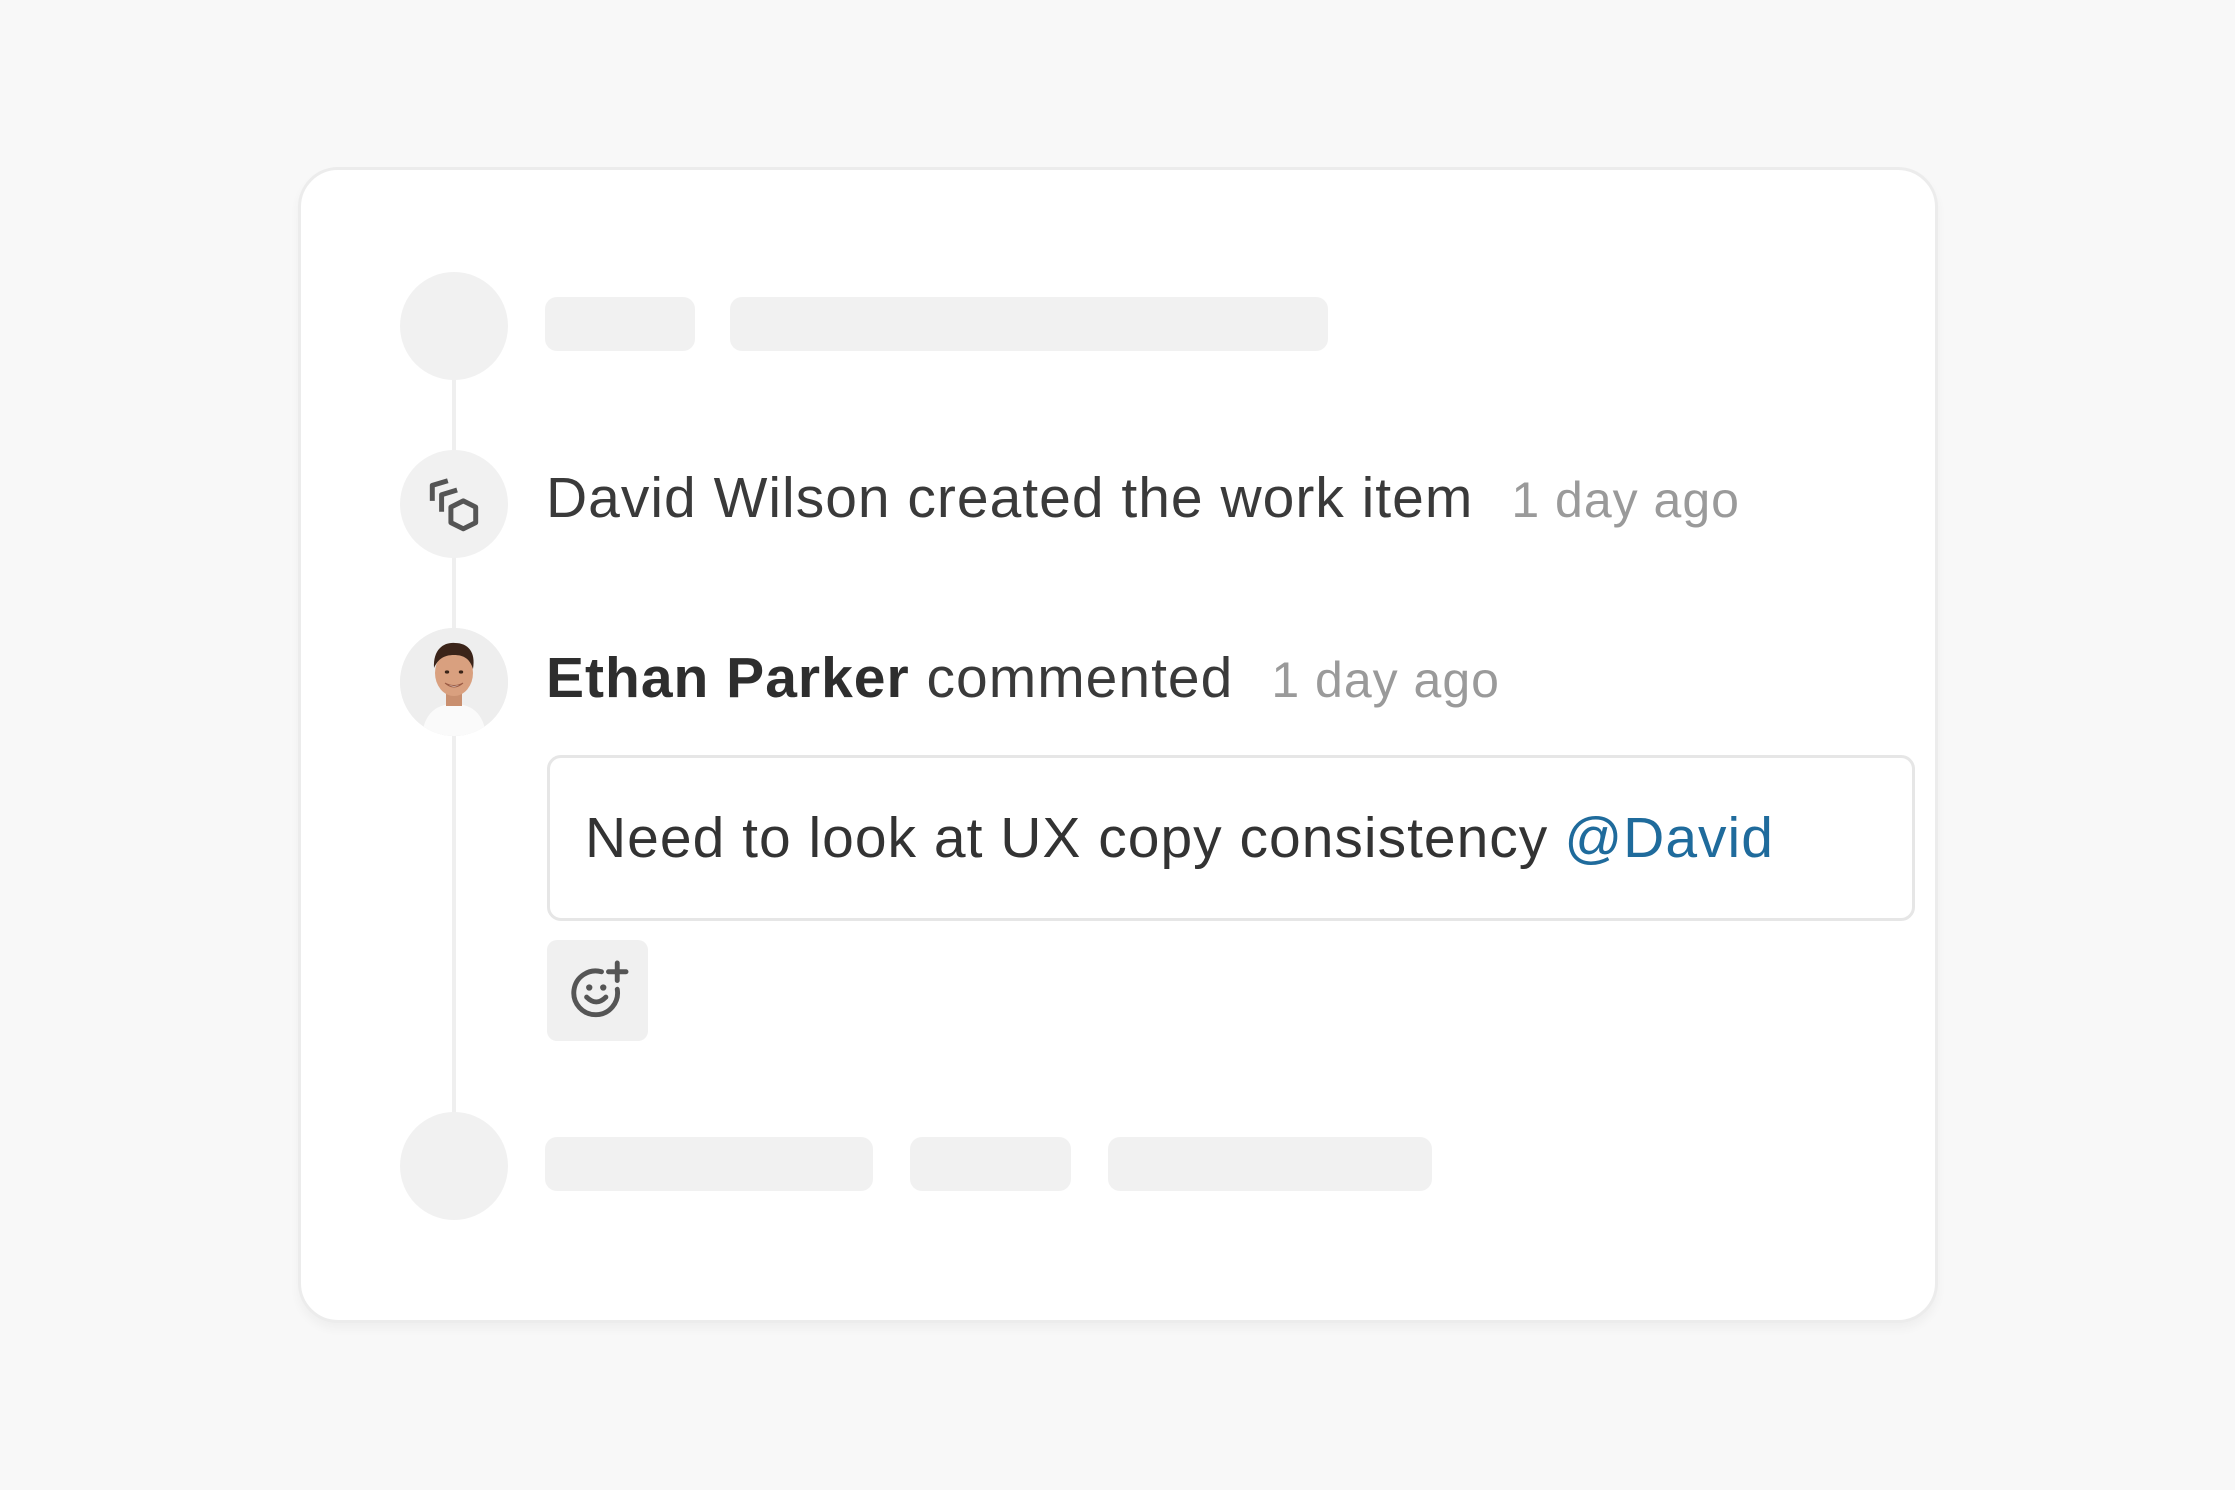 This screenshot has height=1490, width=2235. I want to click on ethan-parker-avatar-image, so click(454, 682).